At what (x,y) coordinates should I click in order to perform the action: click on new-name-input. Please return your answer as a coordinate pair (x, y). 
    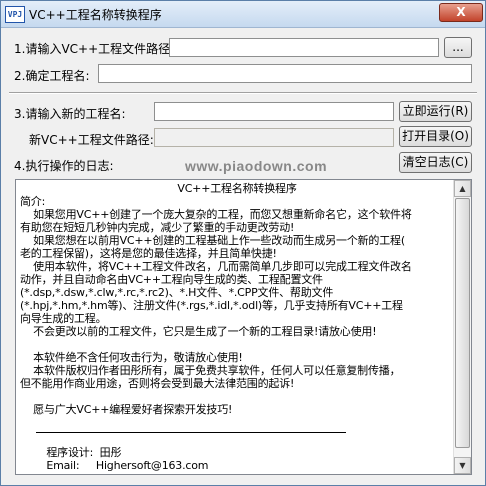
    Looking at the image, I should click on (274, 111).